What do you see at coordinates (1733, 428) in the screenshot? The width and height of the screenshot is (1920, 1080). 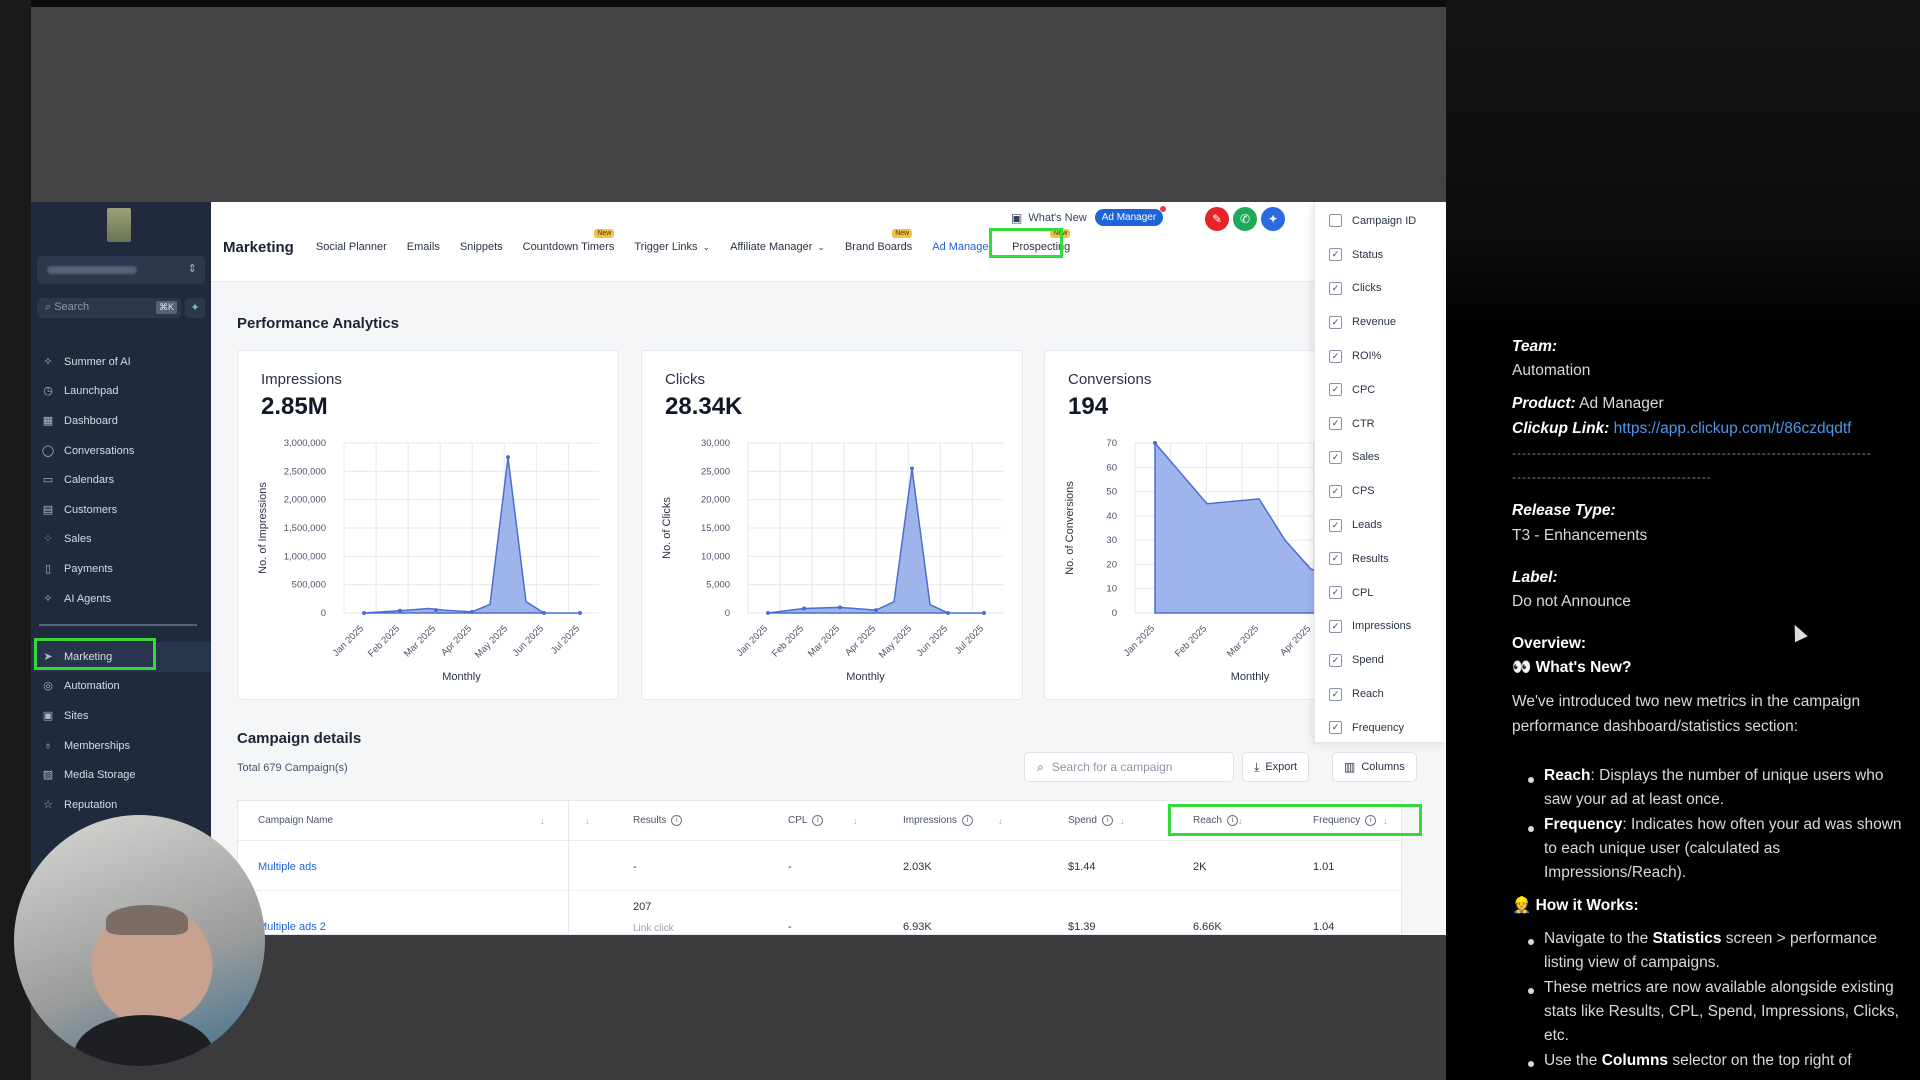 I see `clickup-link: https://app.clickup.com/t/86czdqdtf` at bounding box center [1733, 428].